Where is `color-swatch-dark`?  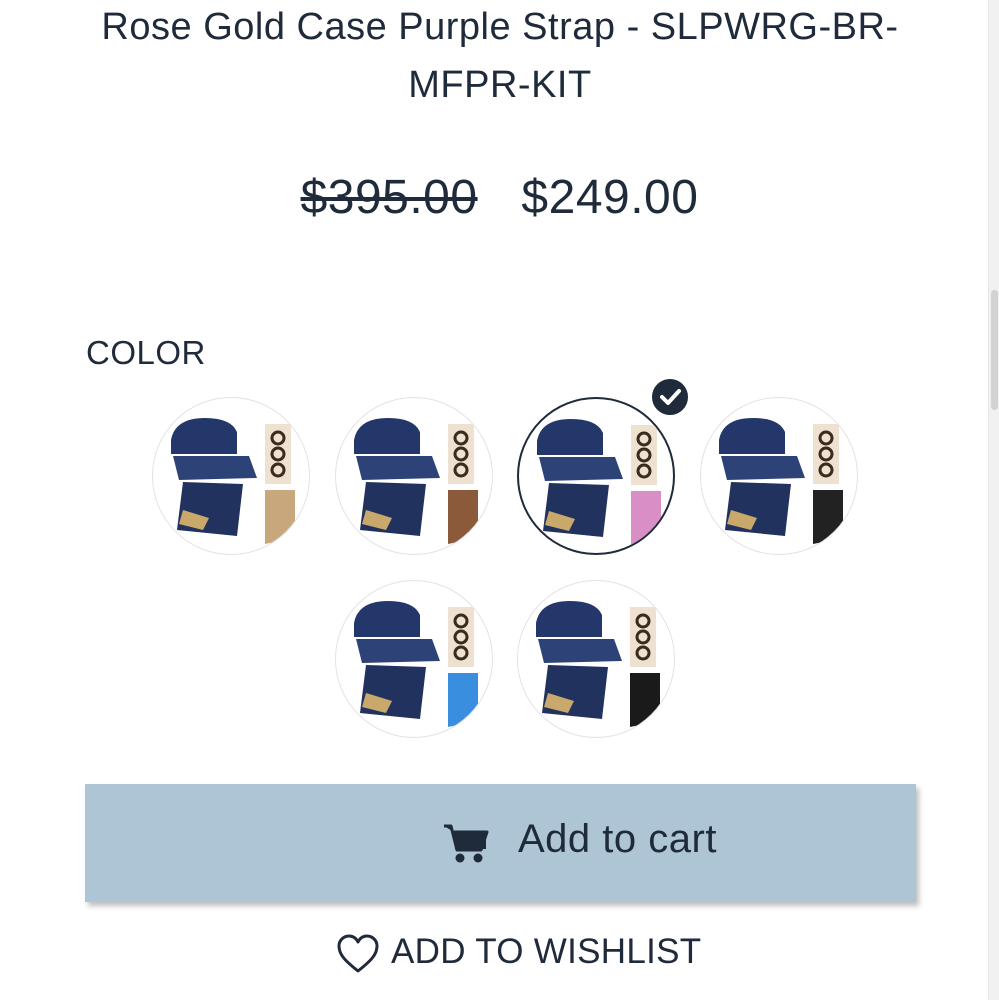 color-swatch-dark is located at coordinates (596, 659).